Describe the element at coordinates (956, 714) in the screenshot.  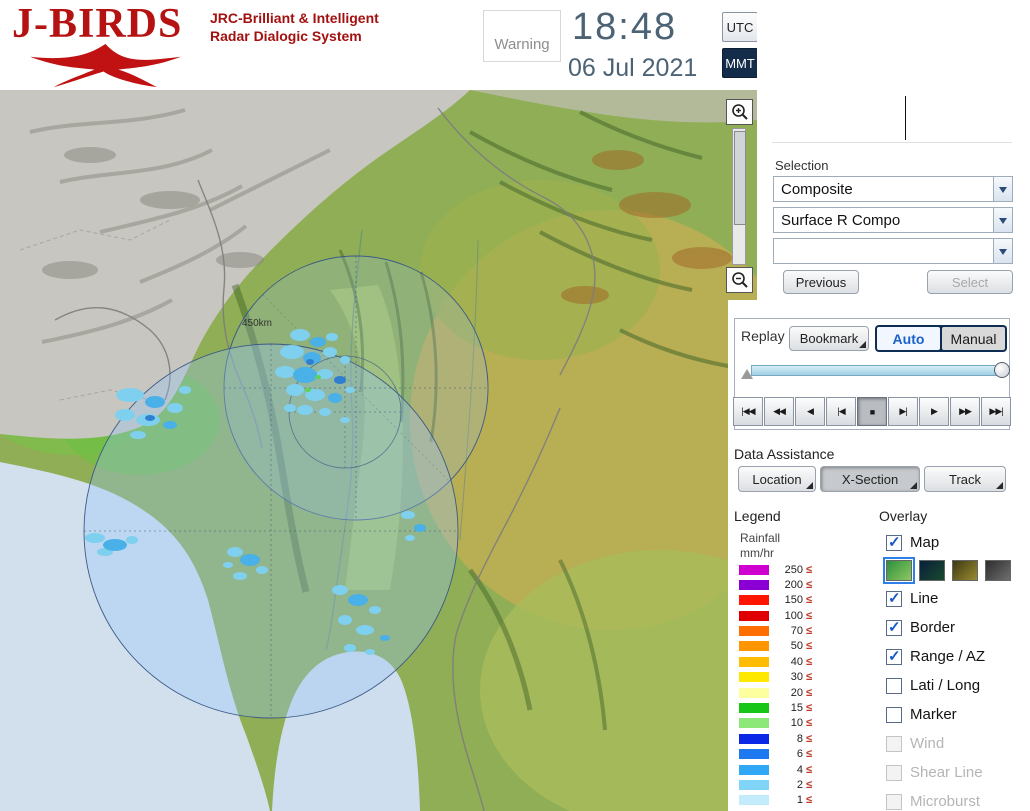
I see `overlay-item-marker: Marker` at that location.